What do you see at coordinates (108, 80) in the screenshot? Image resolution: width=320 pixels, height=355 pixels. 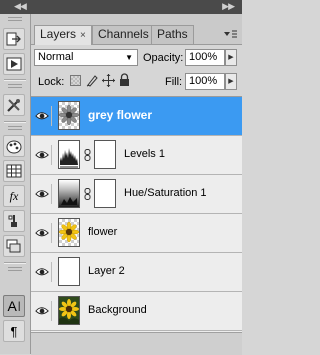 I see `lock-position-icon` at bounding box center [108, 80].